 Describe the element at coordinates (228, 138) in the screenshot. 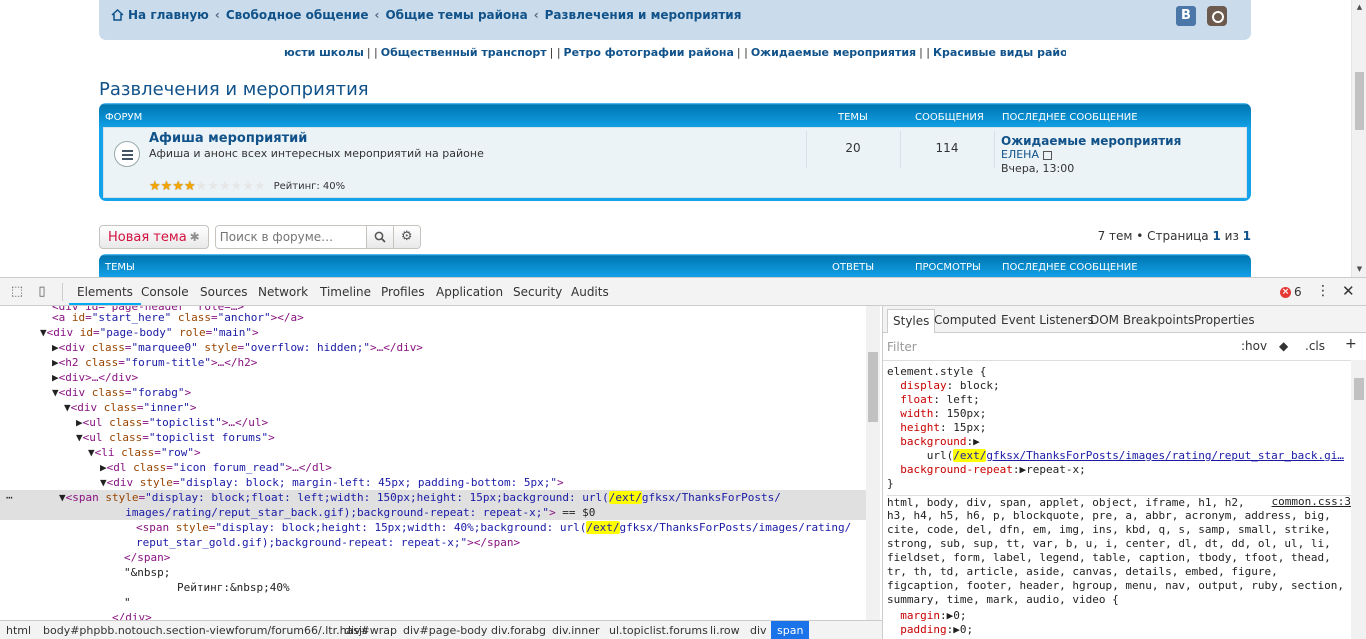

I see `forum-link: Афиша мероприятий` at that location.